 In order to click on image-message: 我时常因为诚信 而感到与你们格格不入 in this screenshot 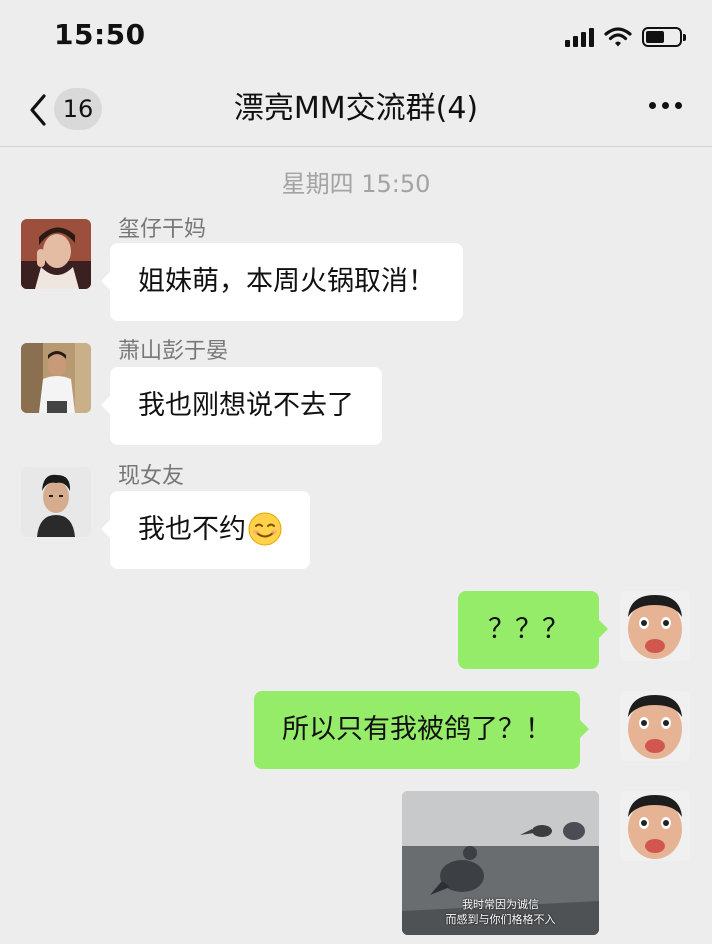, I will do `click(500, 863)`.